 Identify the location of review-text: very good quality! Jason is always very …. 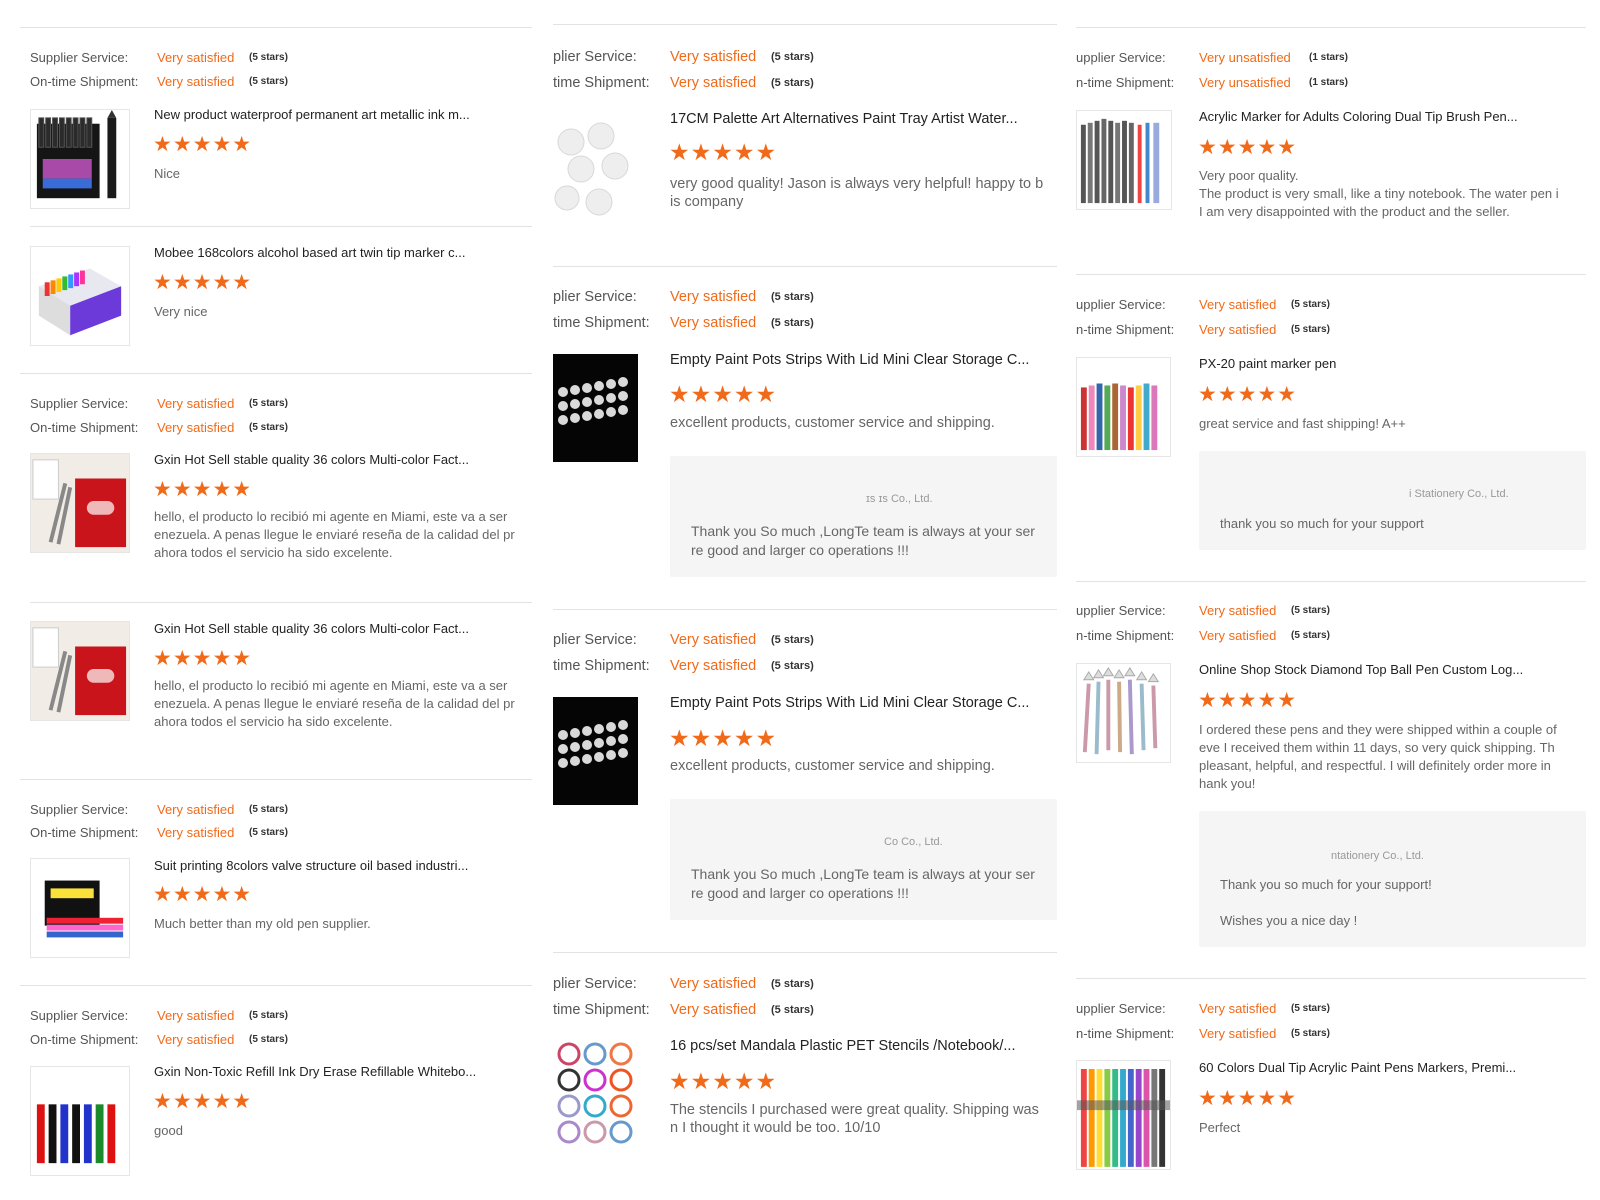
(857, 193).